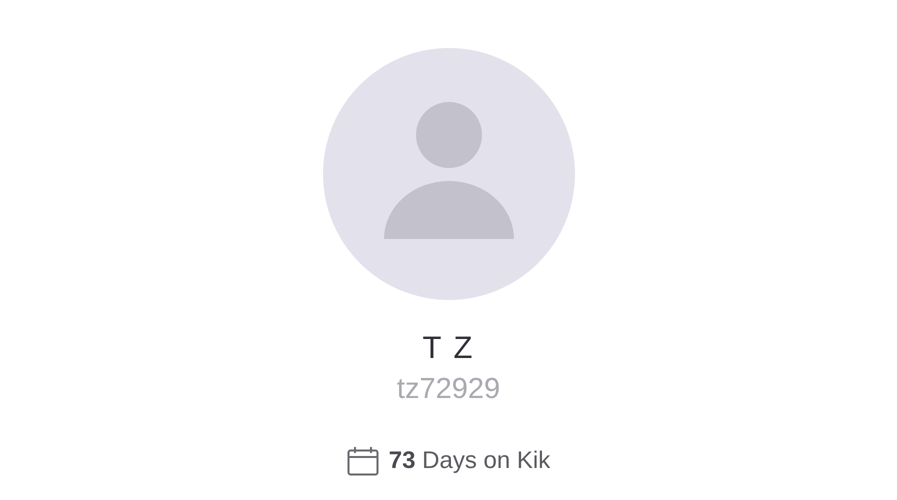 The height and width of the screenshot is (500, 897). What do you see at coordinates (448, 348) in the screenshot?
I see `display-name: T Z` at bounding box center [448, 348].